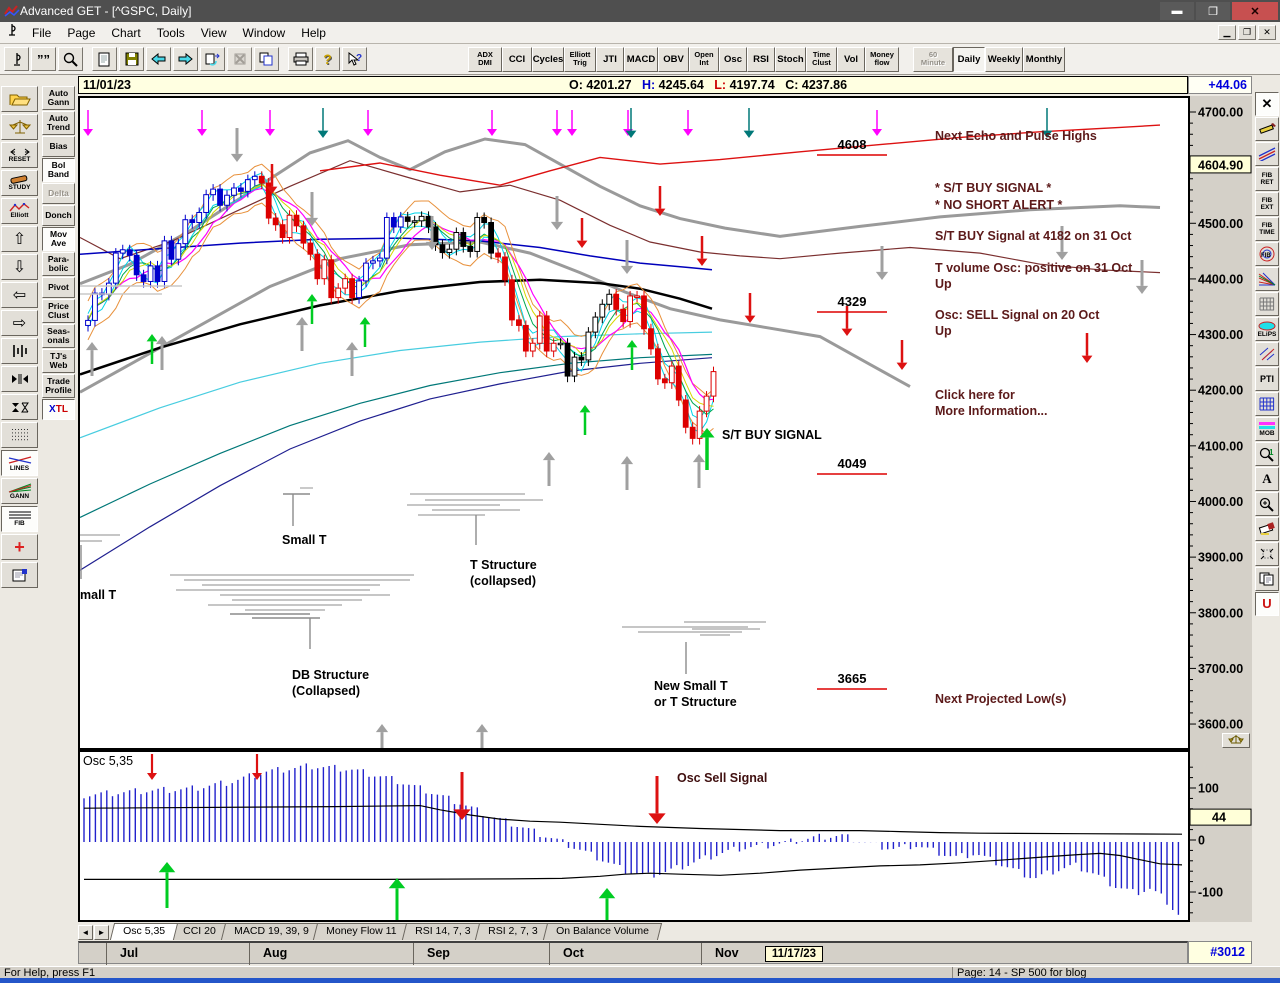  Describe the element at coordinates (266, 59) in the screenshot. I see `copy-window-icon` at that location.